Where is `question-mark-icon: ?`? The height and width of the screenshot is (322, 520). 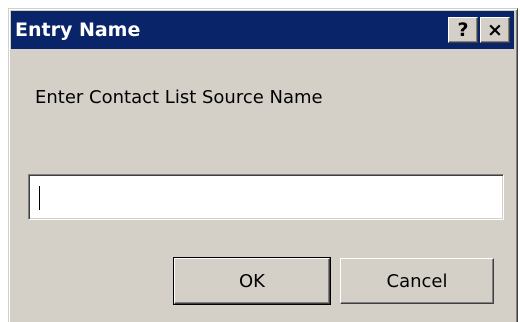 question-mark-icon: ? is located at coordinates (463, 29).